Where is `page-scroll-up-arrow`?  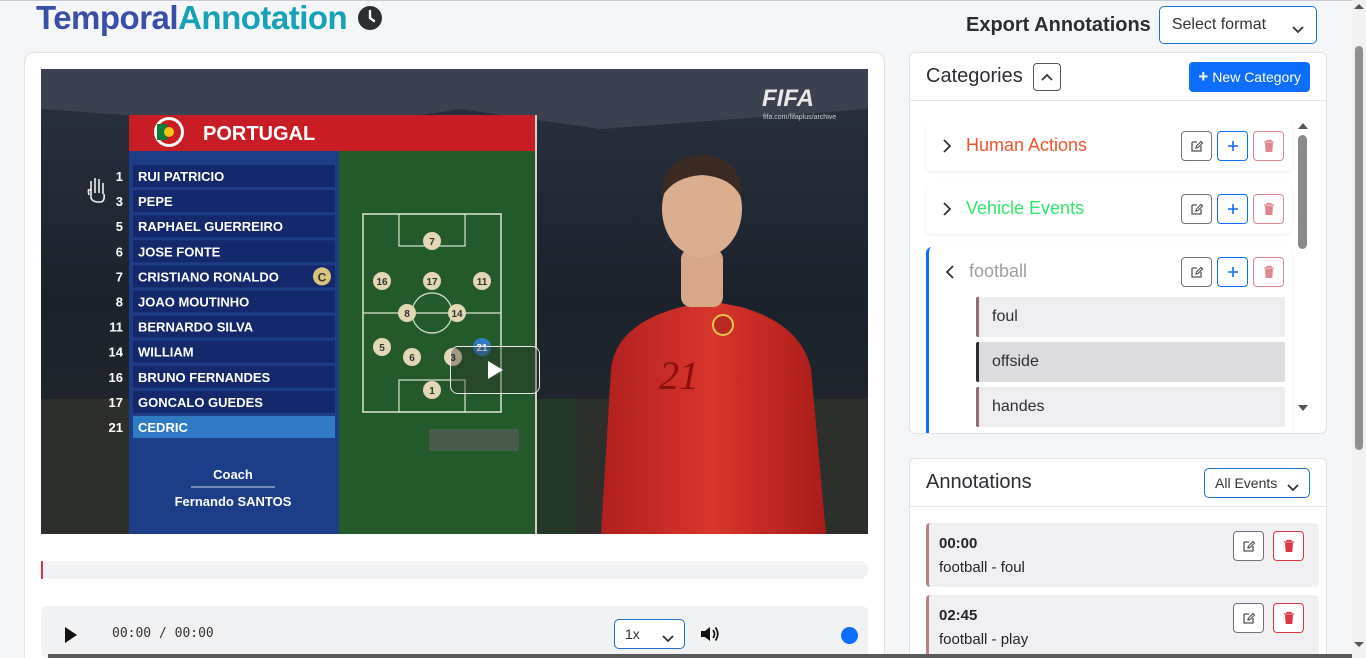
page-scroll-up-arrow is located at coordinates (1359, 6).